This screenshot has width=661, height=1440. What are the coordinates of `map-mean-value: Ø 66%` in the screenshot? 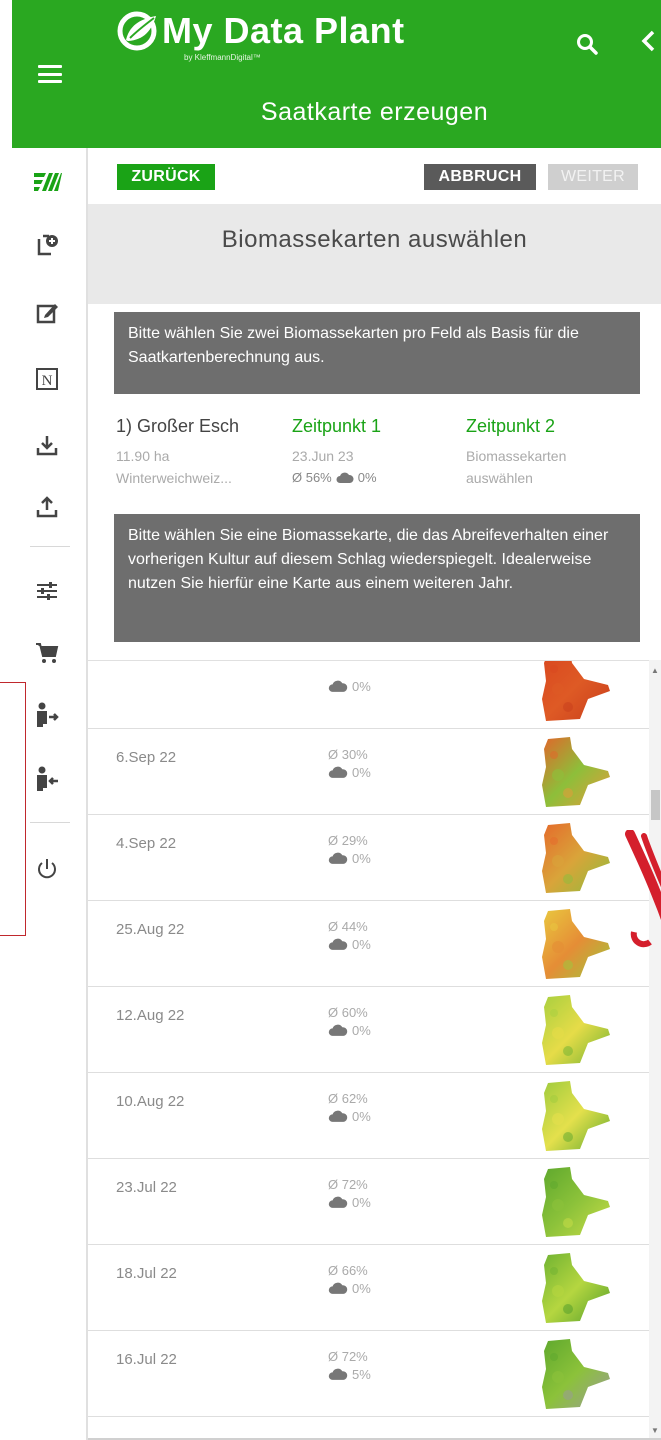 It's located at (348, 1270).